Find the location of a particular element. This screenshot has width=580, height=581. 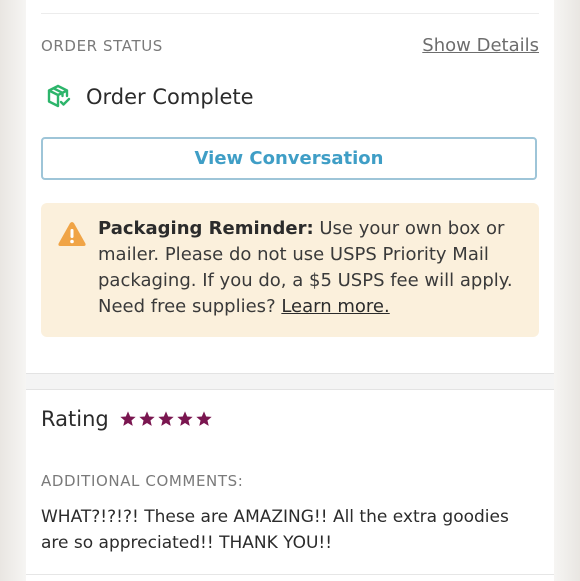

order-status-row: Order Complete is located at coordinates (150, 97).